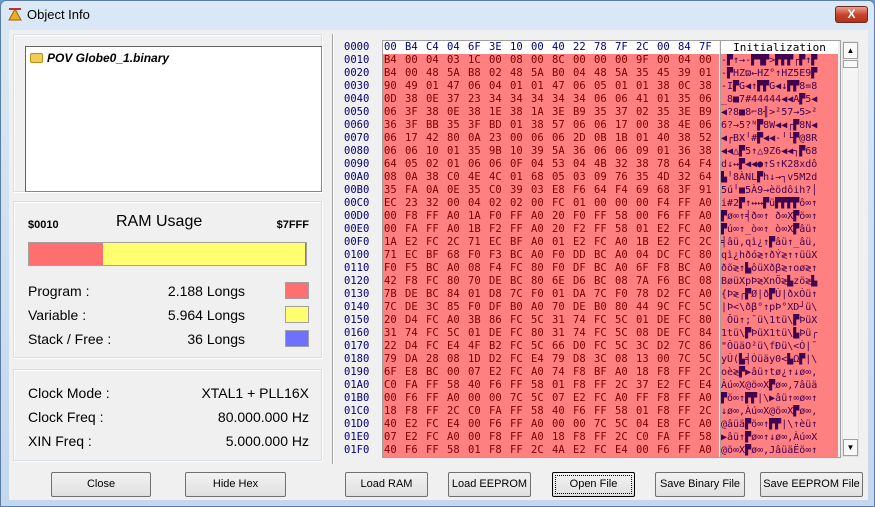  What do you see at coordinates (687, 86) in the screenshot?
I see `hex-byte: 0C` at bounding box center [687, 86].